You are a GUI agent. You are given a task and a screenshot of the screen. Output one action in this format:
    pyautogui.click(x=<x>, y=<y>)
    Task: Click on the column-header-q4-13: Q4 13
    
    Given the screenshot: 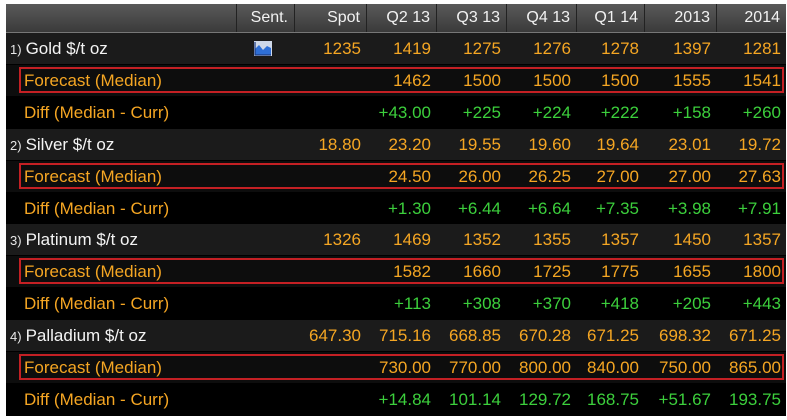 What is the action you would take?
    pyautogui.click(x=541, y=18)
    